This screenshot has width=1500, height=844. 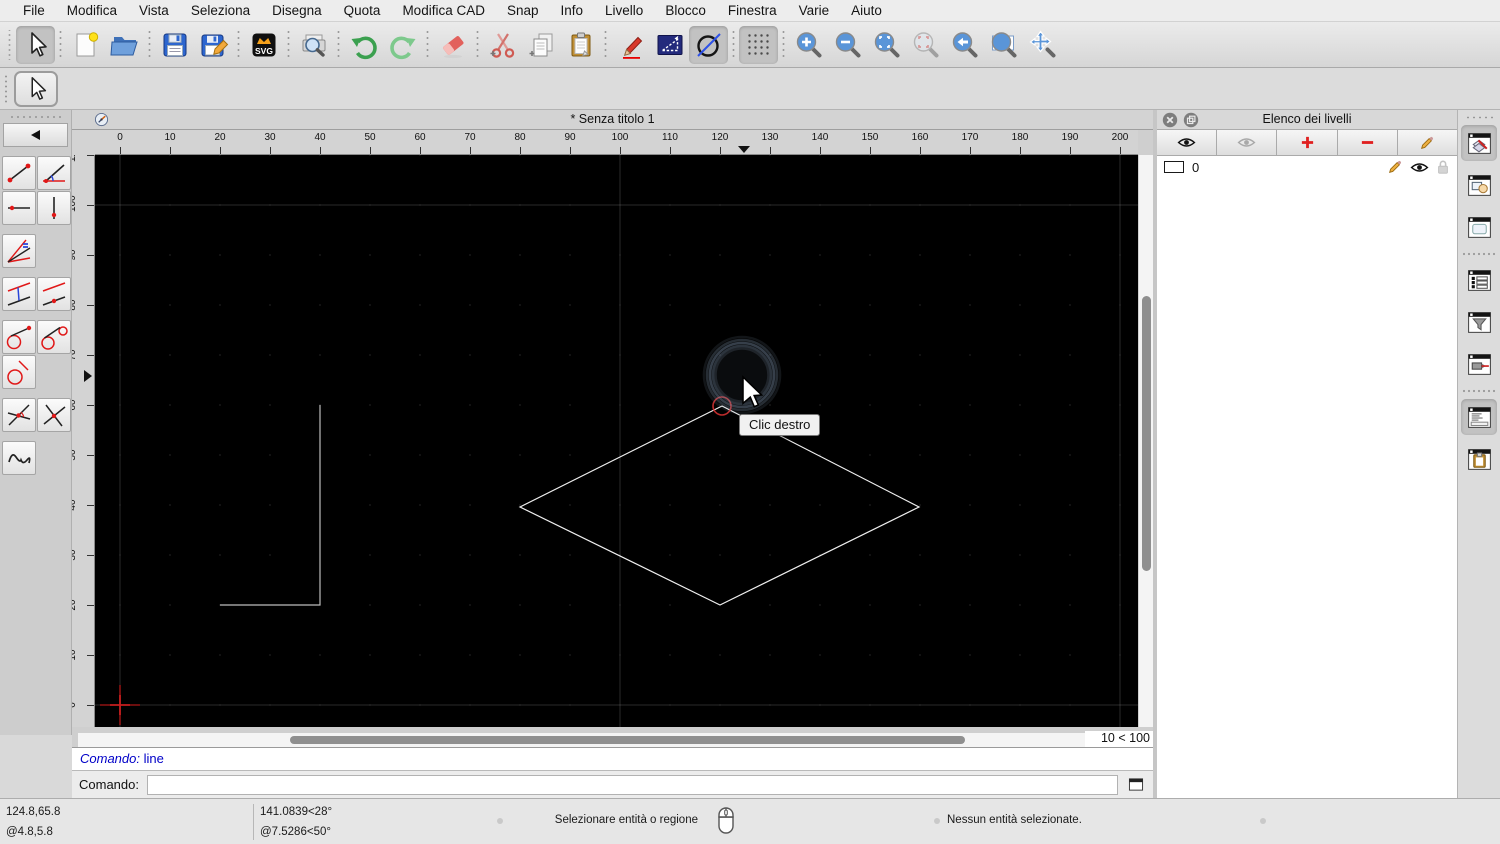 I want to click on new-document-button, so click(x=85, y=45).